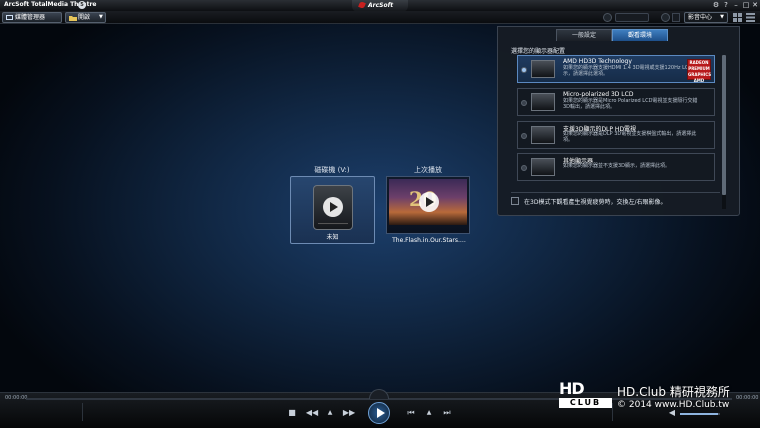 The height and width of the screenshot is (428, 760). I want to click on option-description: 如果您的顯示器並不支援3D顯示，請選擇此項。, so click(617, 166).